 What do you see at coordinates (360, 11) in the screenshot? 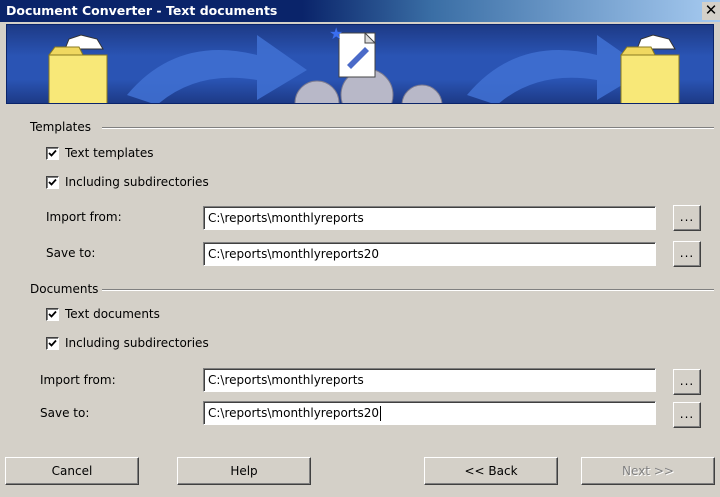
I see `window-titlebar: Document Converter - Text documents ✕` at bounding box center [360, 11].